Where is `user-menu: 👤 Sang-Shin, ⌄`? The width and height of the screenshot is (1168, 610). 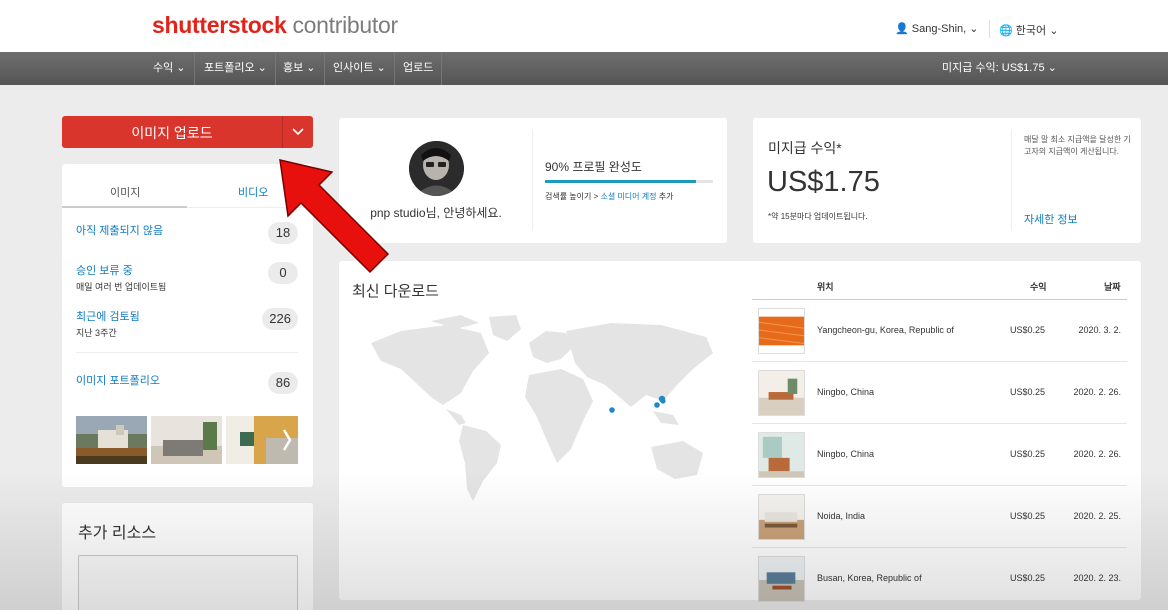
user-menu: 👤 Sang-Shin, ⌄ is located at coordinates (936, 28).